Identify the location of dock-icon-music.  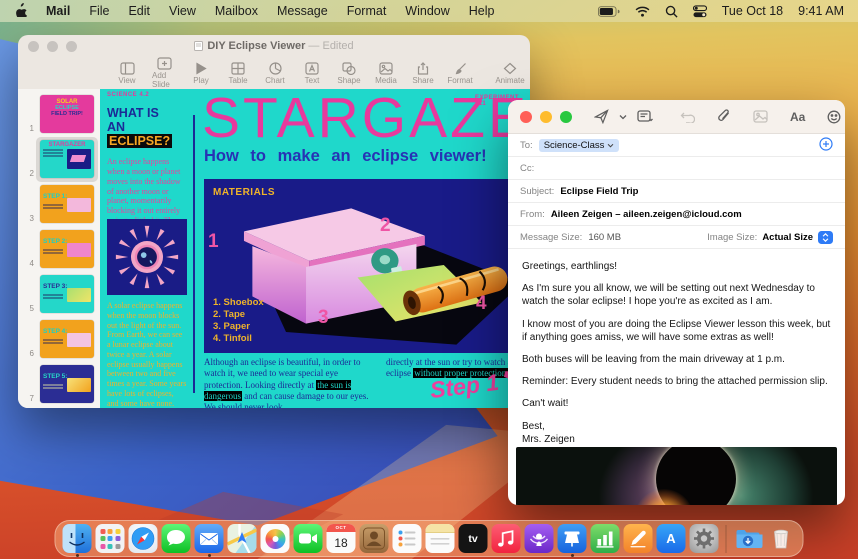
(506, 538).